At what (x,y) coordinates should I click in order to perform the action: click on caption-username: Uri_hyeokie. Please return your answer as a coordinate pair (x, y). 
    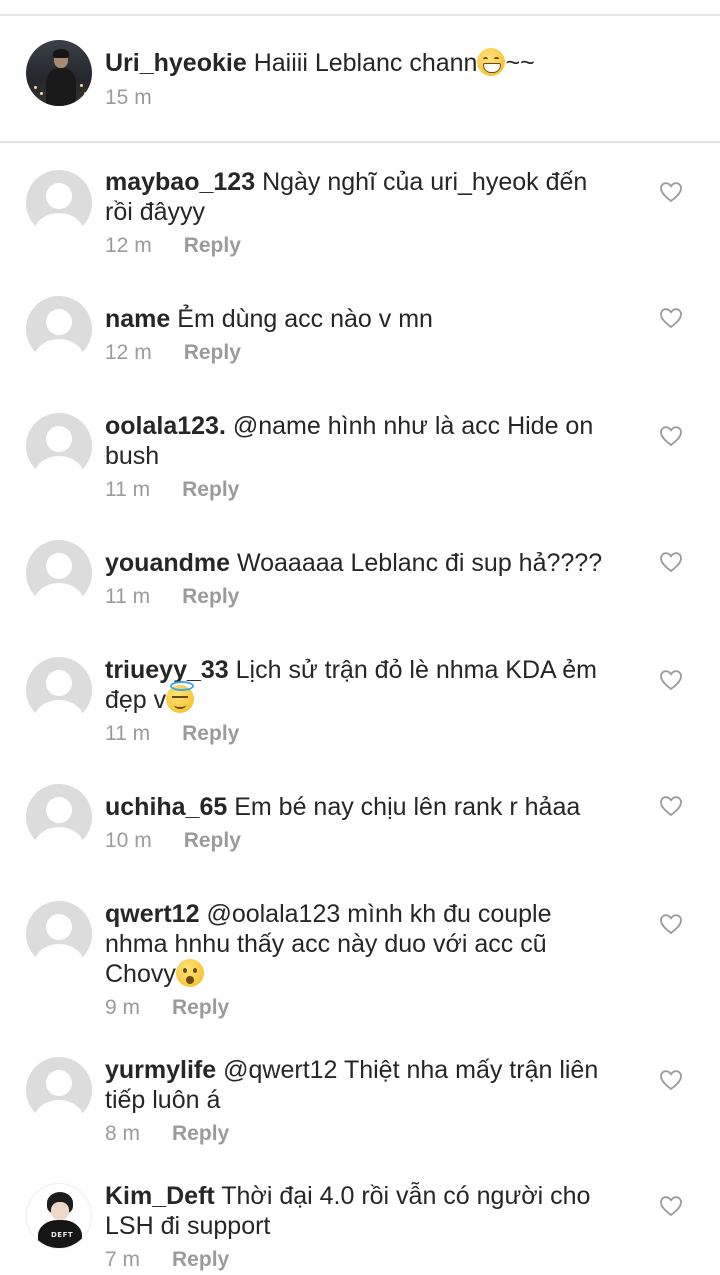
    Looking at the image, I should click on (176, 63).